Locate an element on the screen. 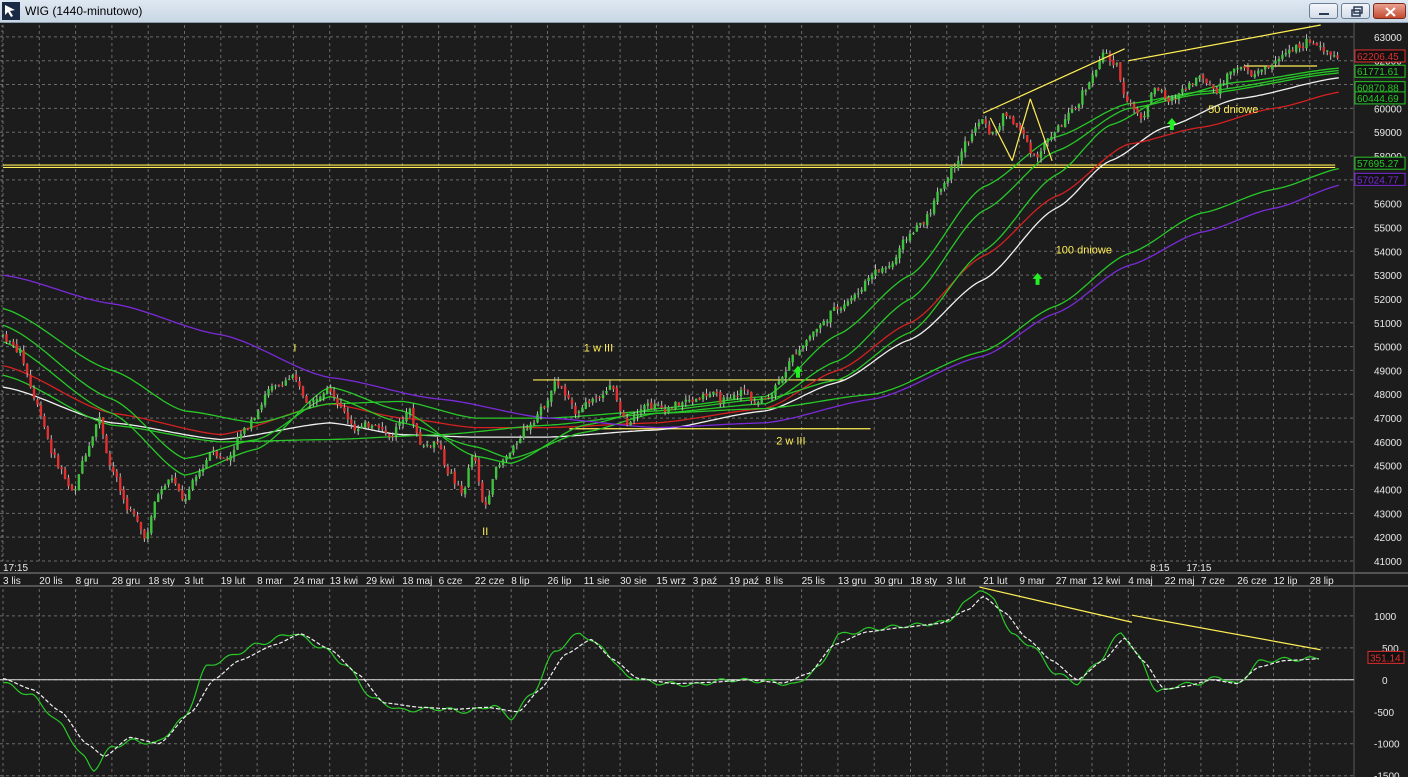  y-tick-label: 49000 is located at coordinates (1388, 371).